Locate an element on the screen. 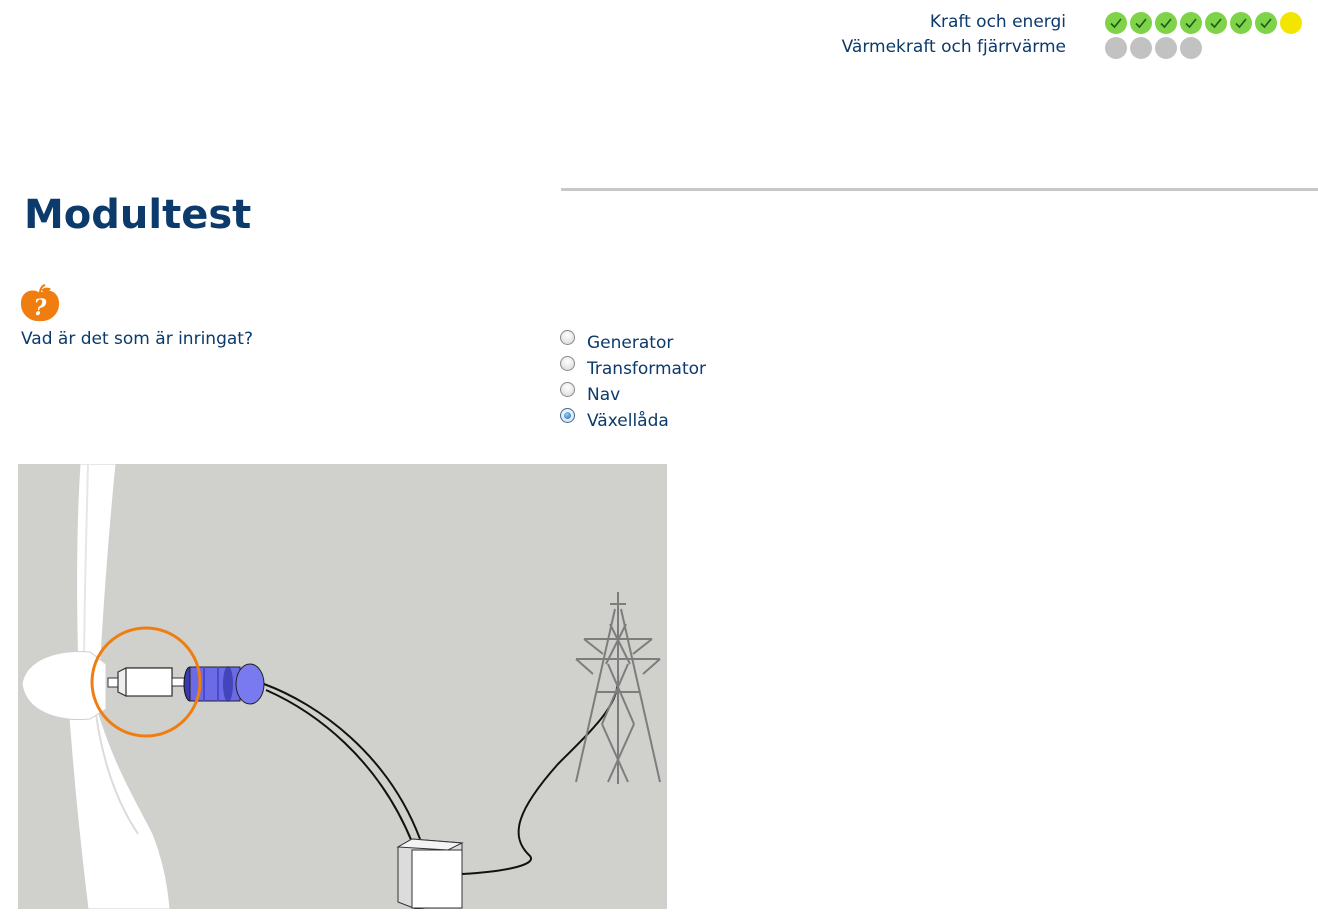 Image resolution: width=1318 pixels, height=922 pixels. option-generator: Generator is located at coordinates (633, 341).